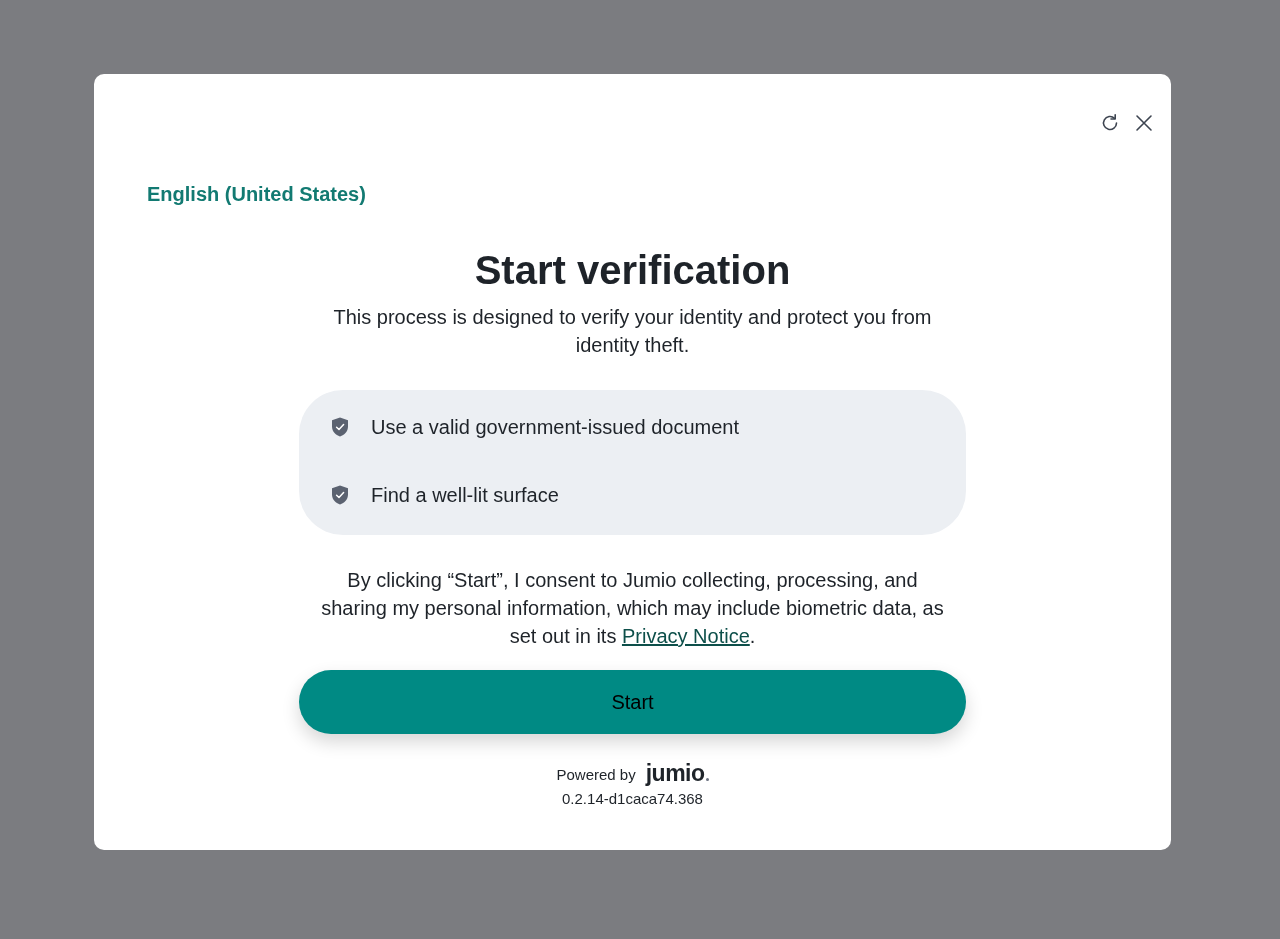 This screenshot has height=939, width=1280. What do you see at coordinates (707, 779) in the screenshot?
I see `dot-icon` at bounding box center [707, 779].